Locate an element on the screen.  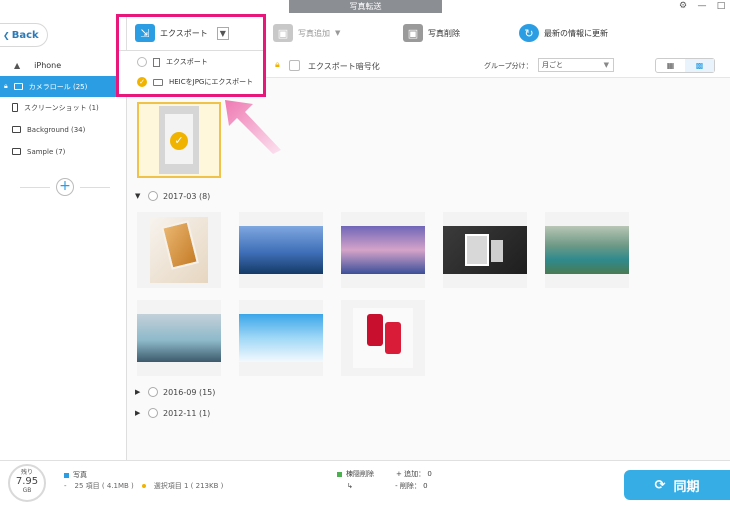
ipad-photo is located at coordinates (179, 250).